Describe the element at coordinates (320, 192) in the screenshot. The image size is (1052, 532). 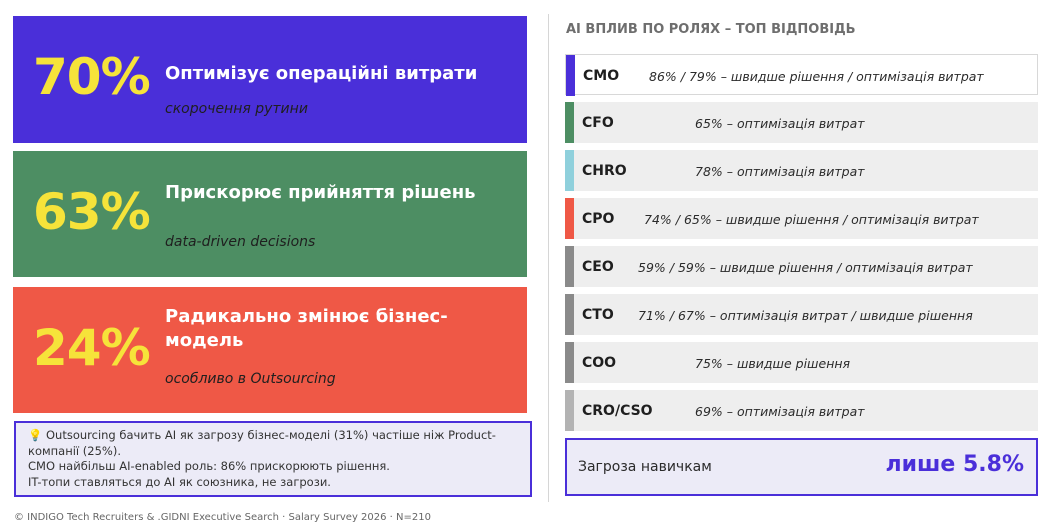
I see `stat-title: Прискорює прийняття рішень` at that location.